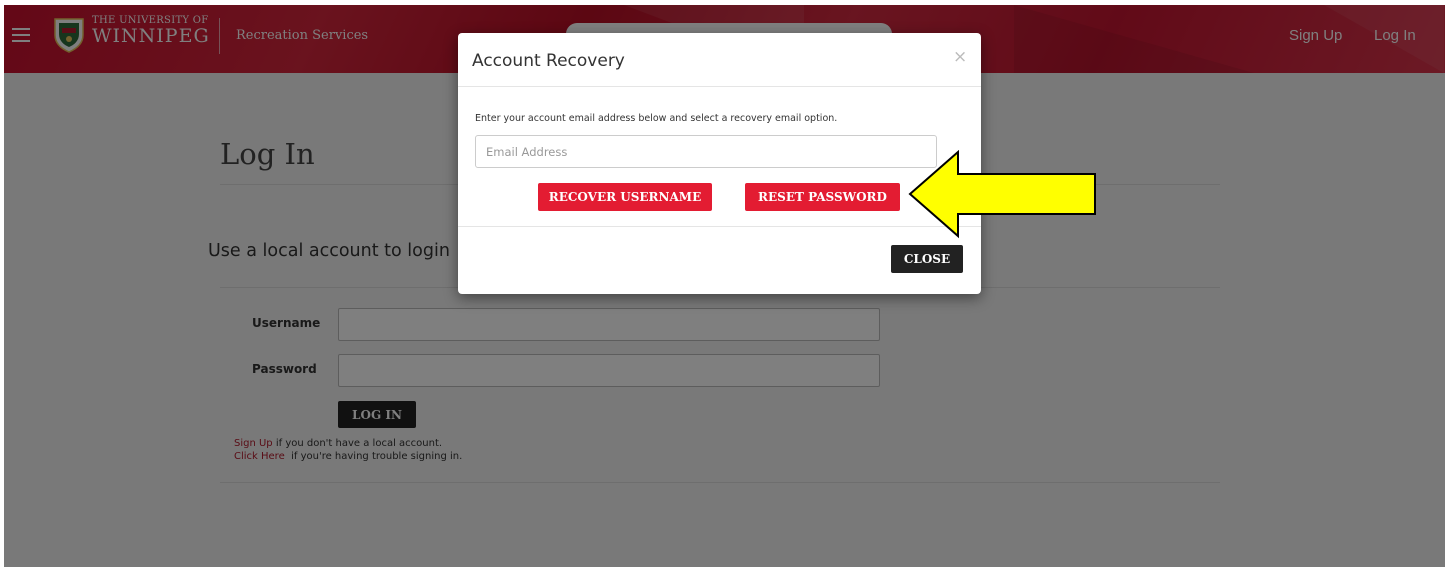 The image size is (1449, 567). I want to click on recover-username-button: RECOVER USERNAME, so click(625, 197).